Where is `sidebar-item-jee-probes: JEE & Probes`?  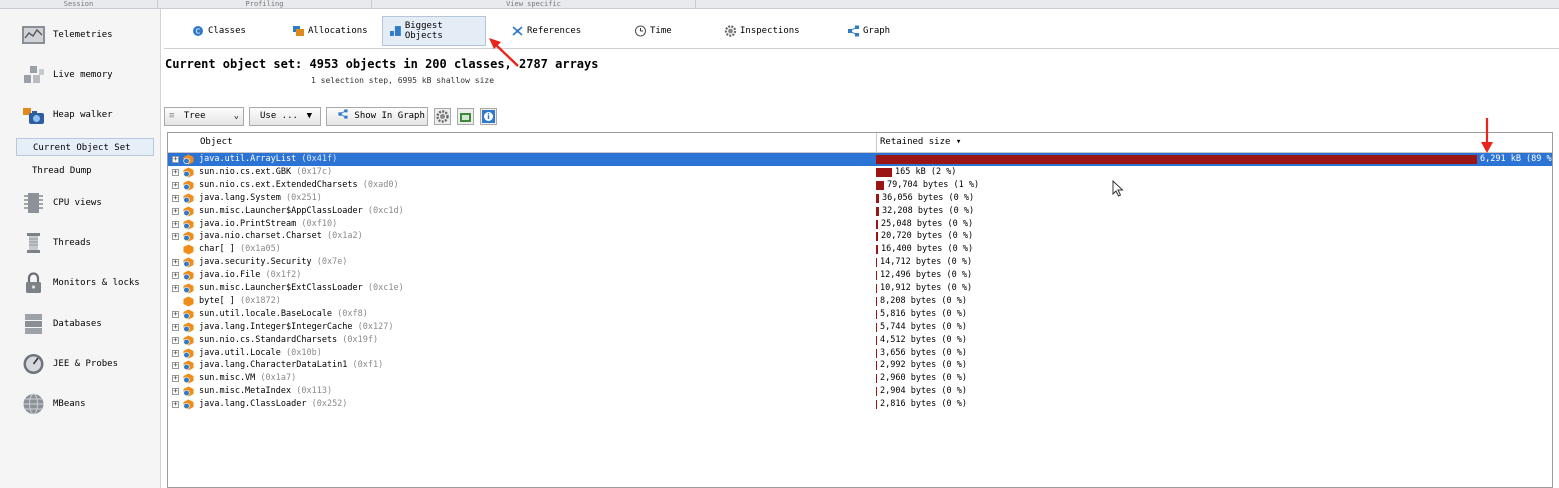
sidebar-item-jee-probes: JEE & Probes is located at coordinates (79, 364).